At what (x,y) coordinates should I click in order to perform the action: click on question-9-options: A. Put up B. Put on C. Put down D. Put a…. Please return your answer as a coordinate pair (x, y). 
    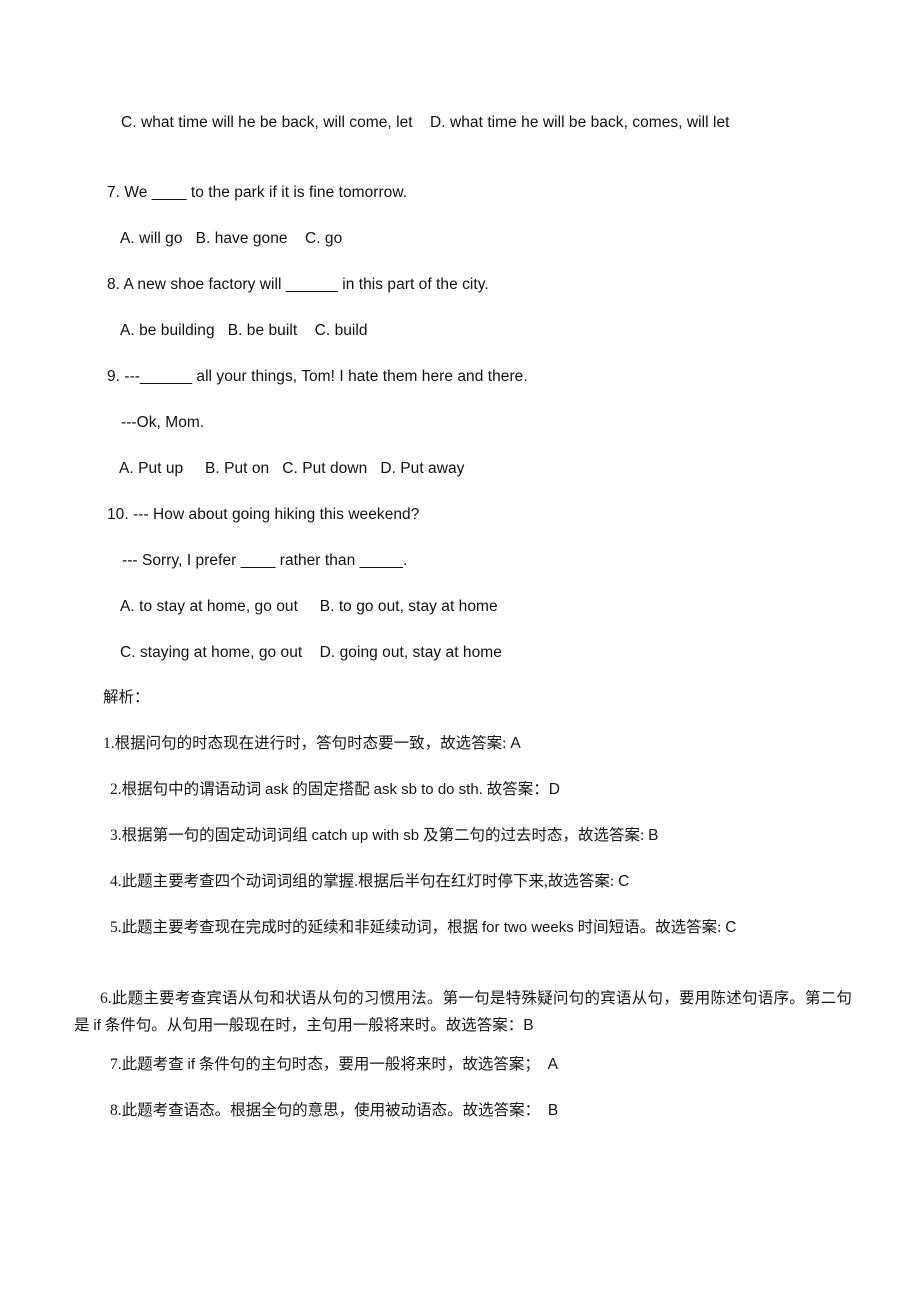
    Looking at the image, I should click on (292, 468).